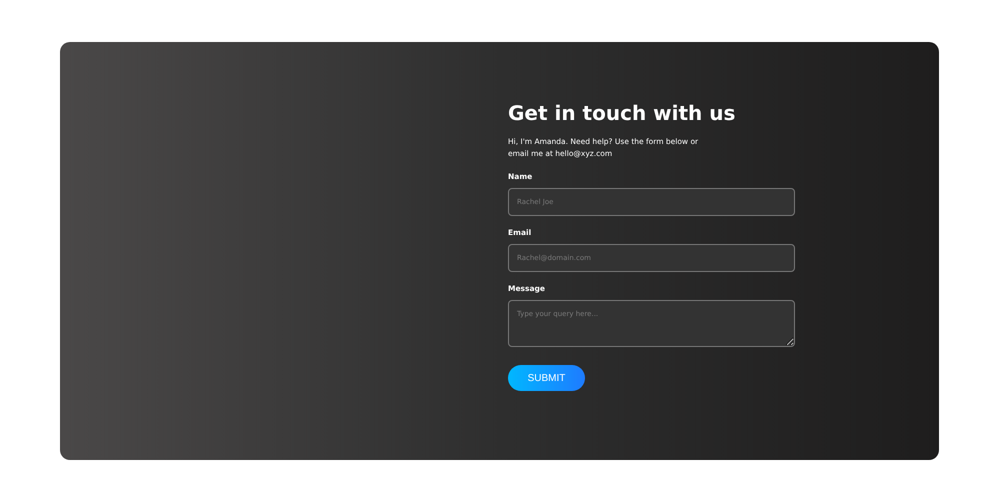 This screenshot has height=503, width=1000. What do you see at coordinates (622, 113) in the screenshot?
I see `form-title: Get in touch with us` at bounding box center [622, 113].